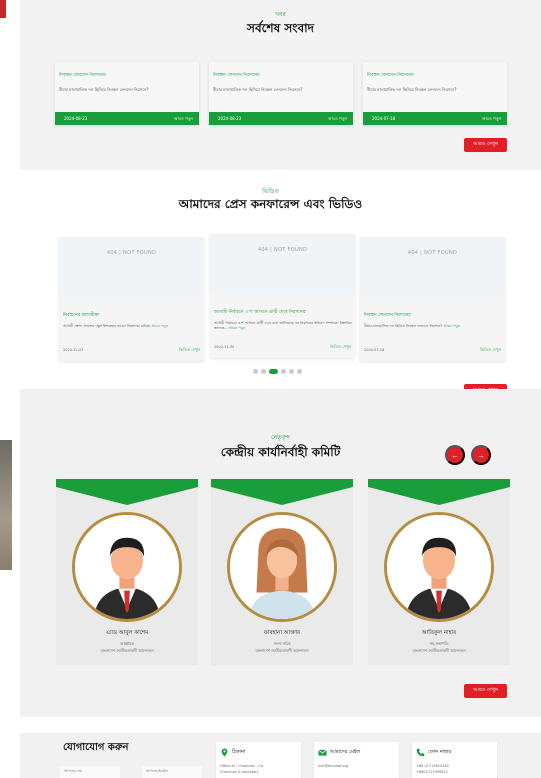  What do you see at coordinates (455, 455) in the screenshot?
I see `prev-arrow-button: ←` at bounding box center [455, 455].